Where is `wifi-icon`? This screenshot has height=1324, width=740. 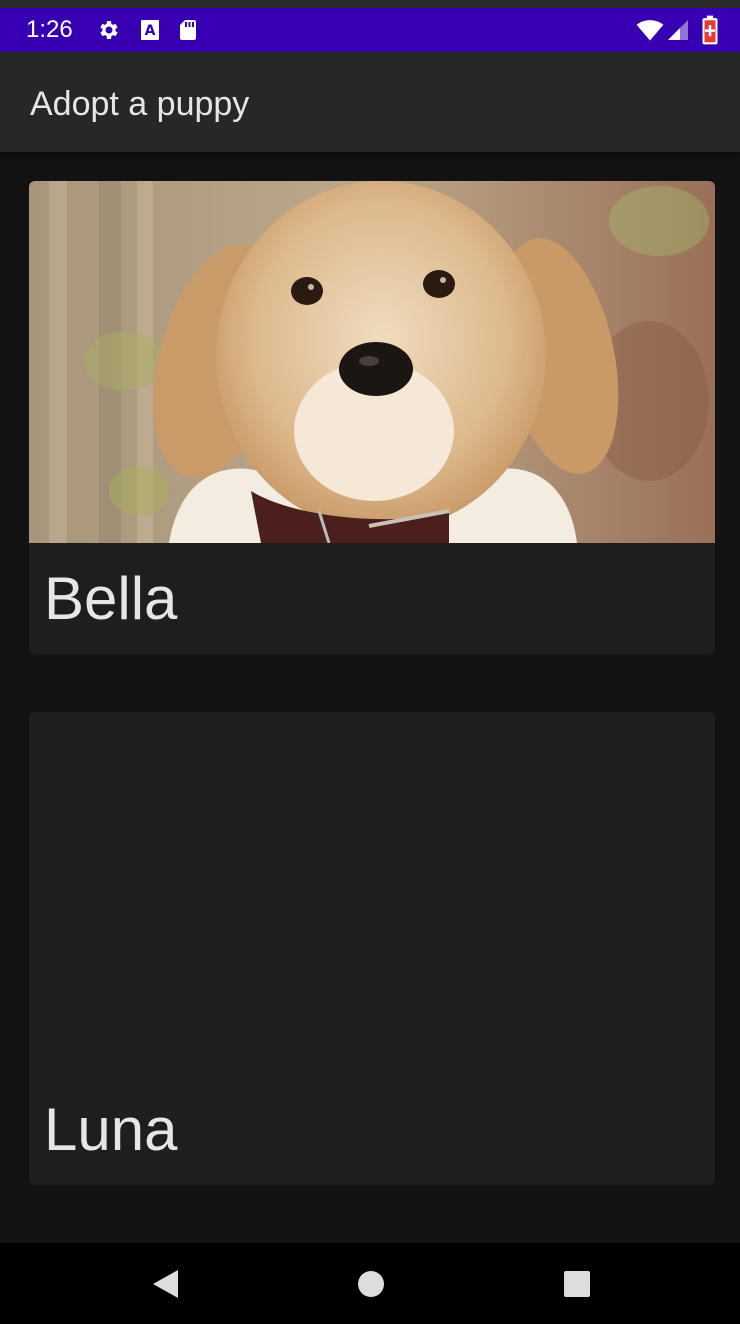 wifi-icon is located at coordinates (650, 30).